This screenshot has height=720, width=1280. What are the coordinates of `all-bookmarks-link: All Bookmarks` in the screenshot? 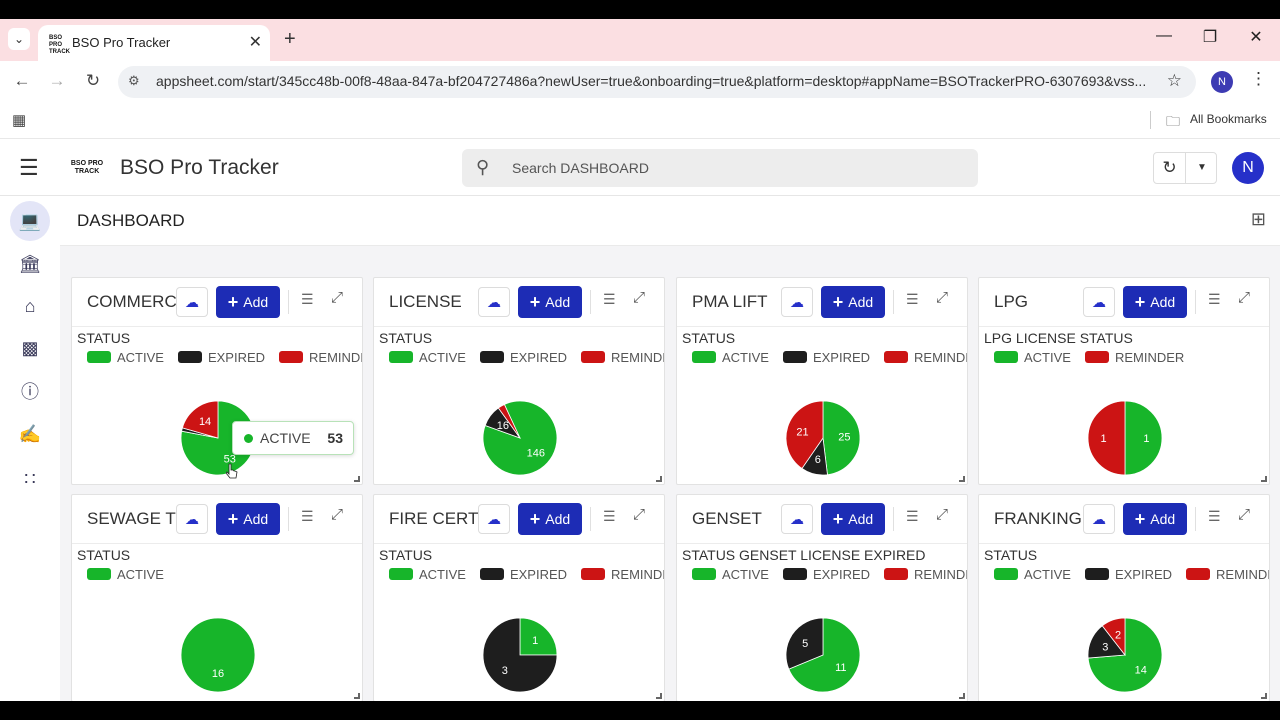 It's located at (1228, 119).